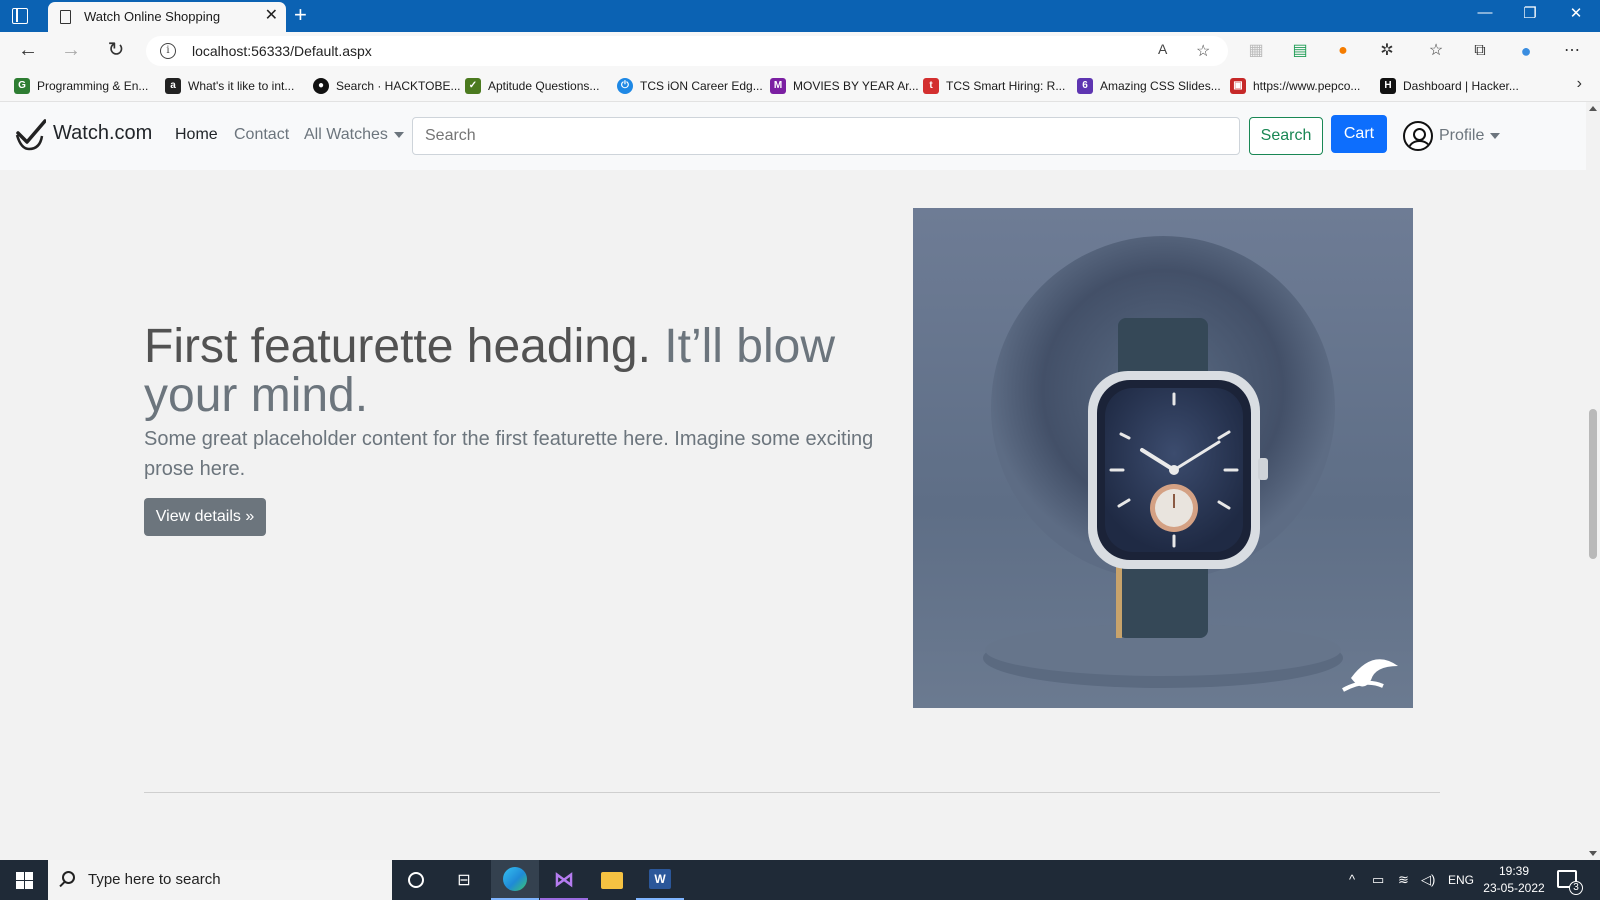 Image resolution: width=1600 pixels, height=900 pixels. What do you see at coordinates (931, 86) in the screenshot?
I see `tcs-icon: t` at bounding box center [931, 86].